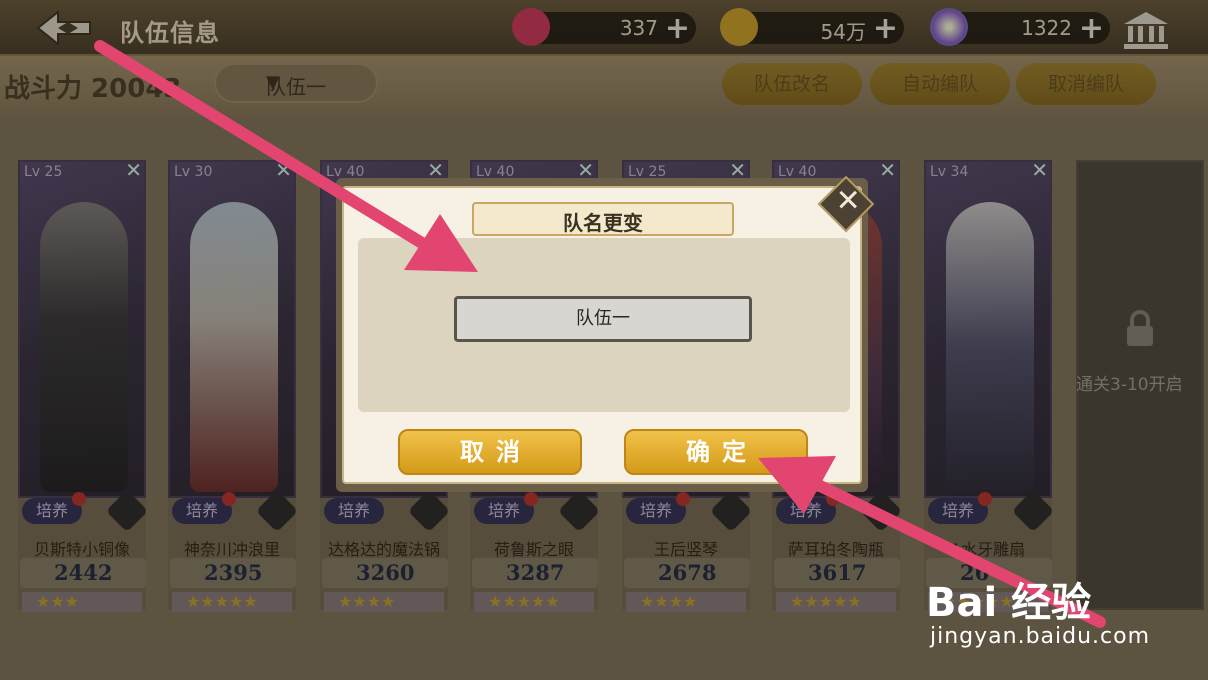 Image resolution: width=1208 pixels, height=680 pixels. Describe the element at coordinates (716, 452) in the screenshot. I see `confirm-button: 确定` at that location.